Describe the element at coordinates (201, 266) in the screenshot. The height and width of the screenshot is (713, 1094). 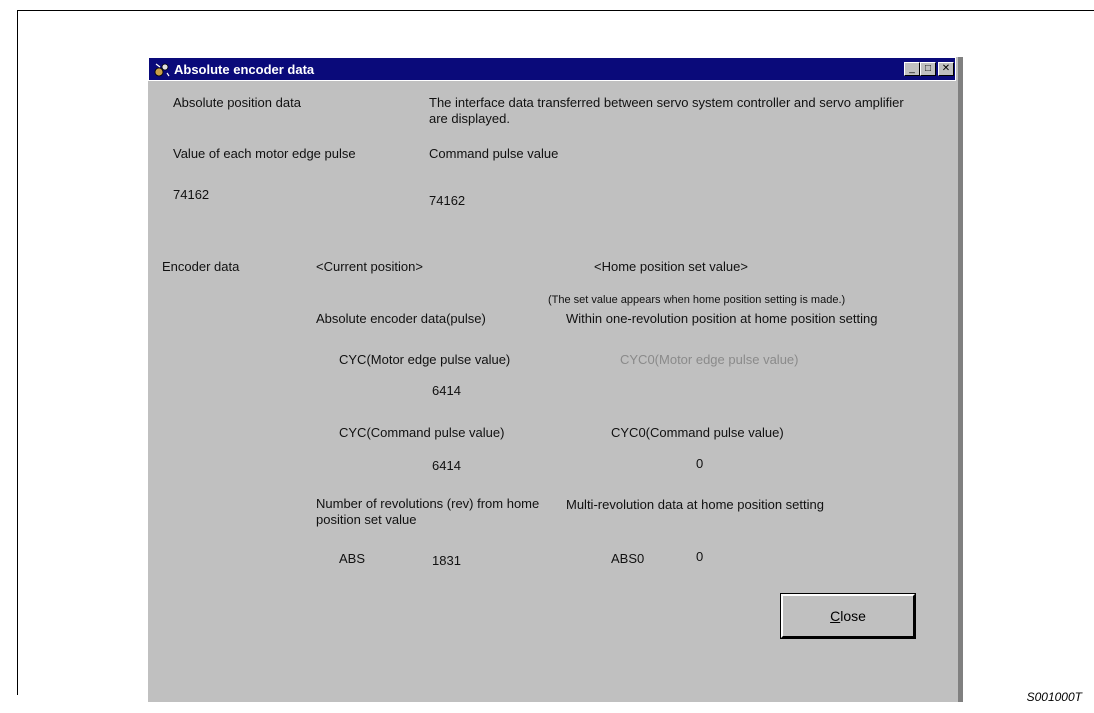
I see `encoder-data-label: Encoder data` at that location.